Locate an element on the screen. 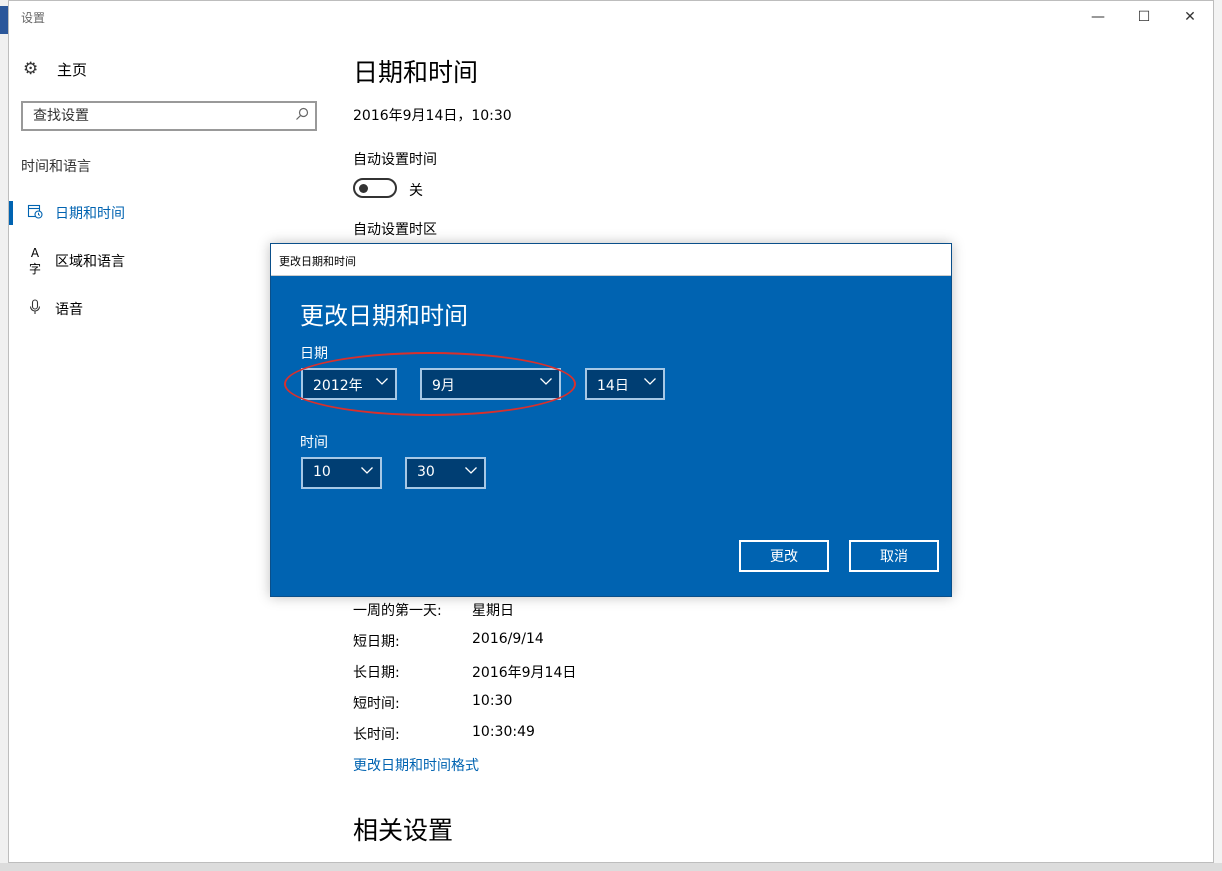 This screenshot has height=871, width=1222. title-bar: 设置 — ☐ ✕ is located at coordinates (611, 17).